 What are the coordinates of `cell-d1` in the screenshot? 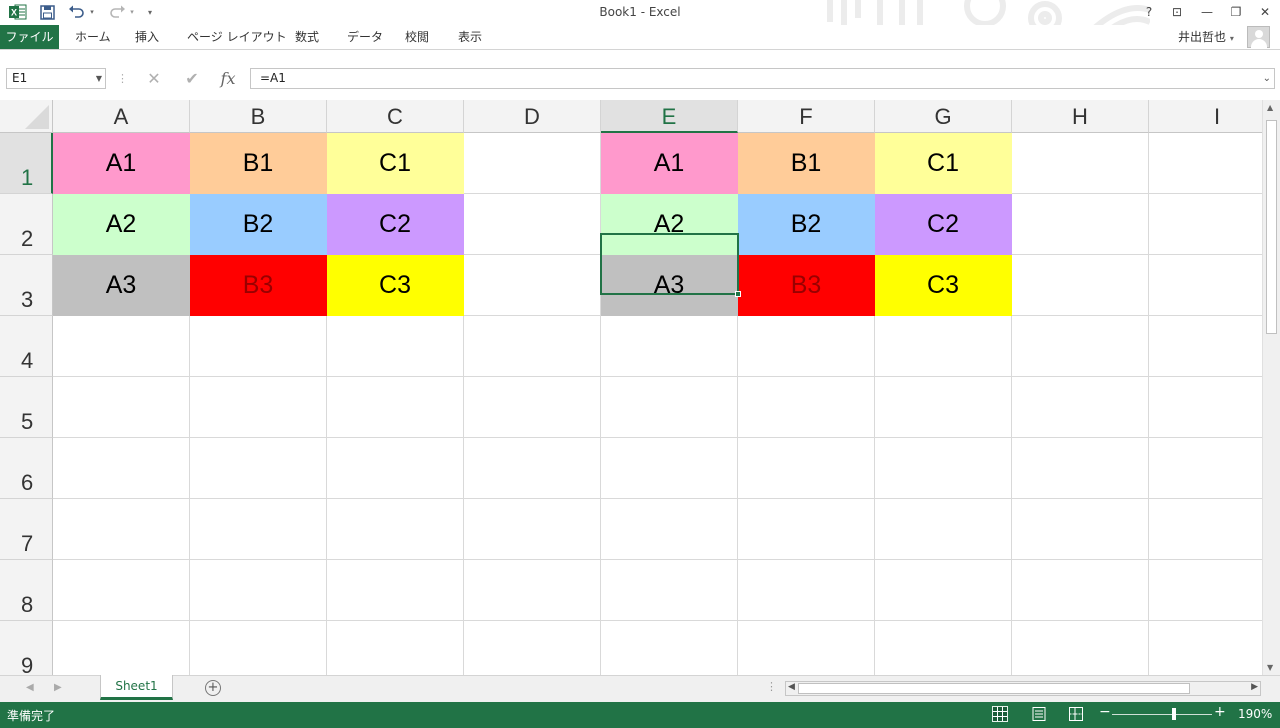 It's located at (532, 163).